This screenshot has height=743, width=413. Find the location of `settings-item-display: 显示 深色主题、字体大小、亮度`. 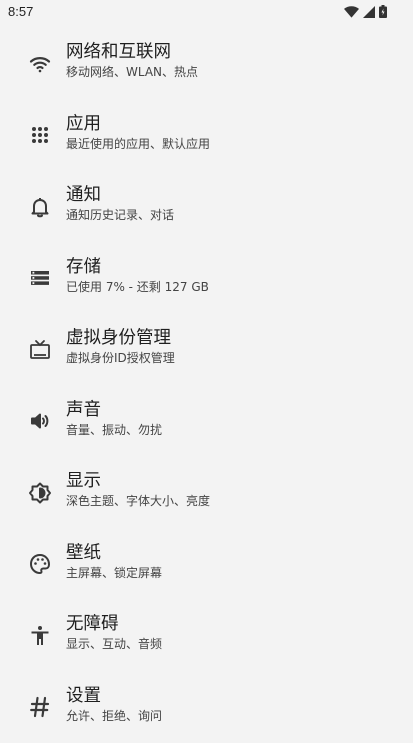

settings-item-display: 显示 深色主题、字体大小、亮度 is located at coordinates (206, 493).